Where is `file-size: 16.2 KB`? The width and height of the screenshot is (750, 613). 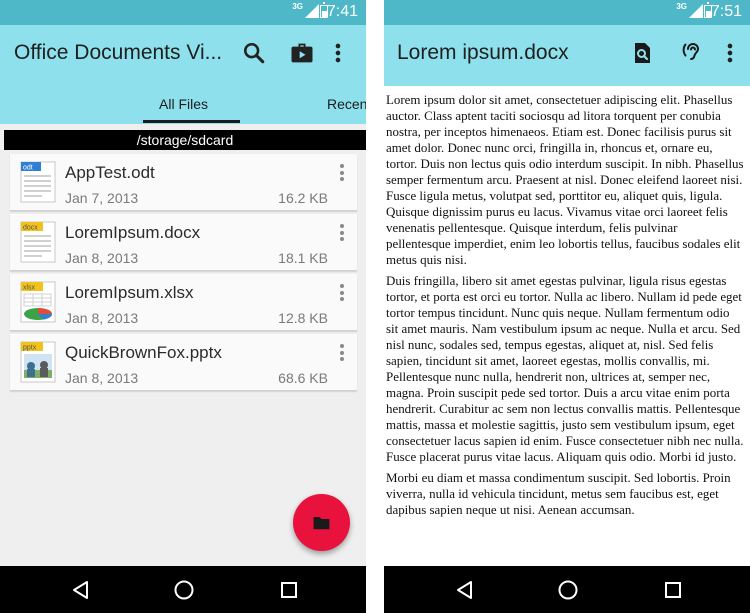
file-size: 16.2 KB is located at coordinates (303, 198).